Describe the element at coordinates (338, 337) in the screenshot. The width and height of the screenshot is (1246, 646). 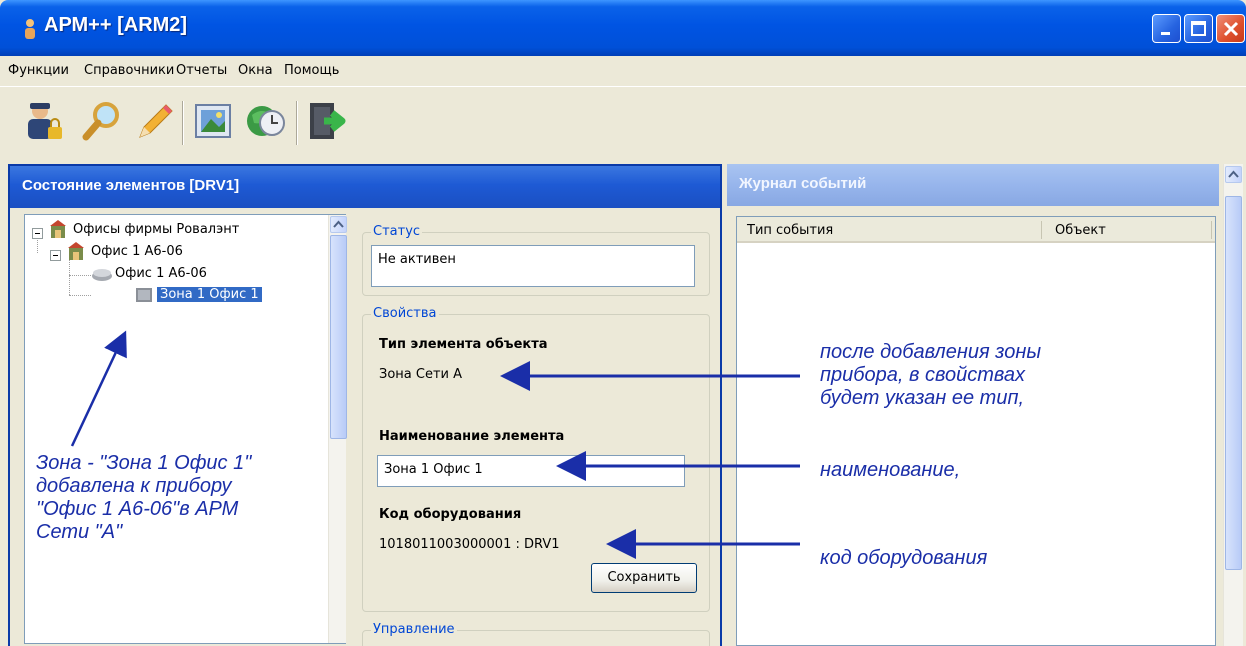
I see `scroll-thumb` at that location.